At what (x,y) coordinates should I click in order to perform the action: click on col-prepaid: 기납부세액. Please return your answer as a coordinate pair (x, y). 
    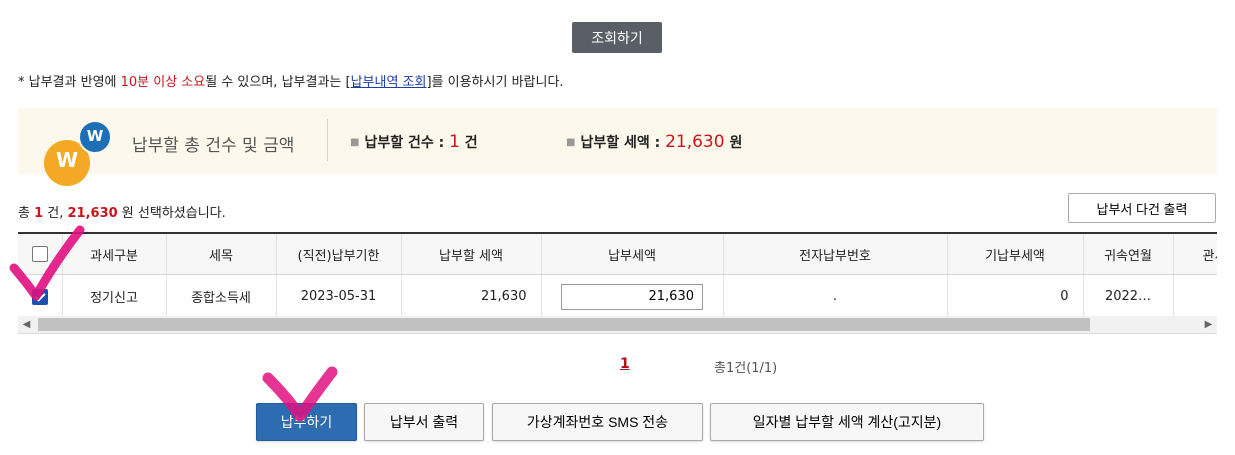
    Looking at the image, I should click on (1015, 254).